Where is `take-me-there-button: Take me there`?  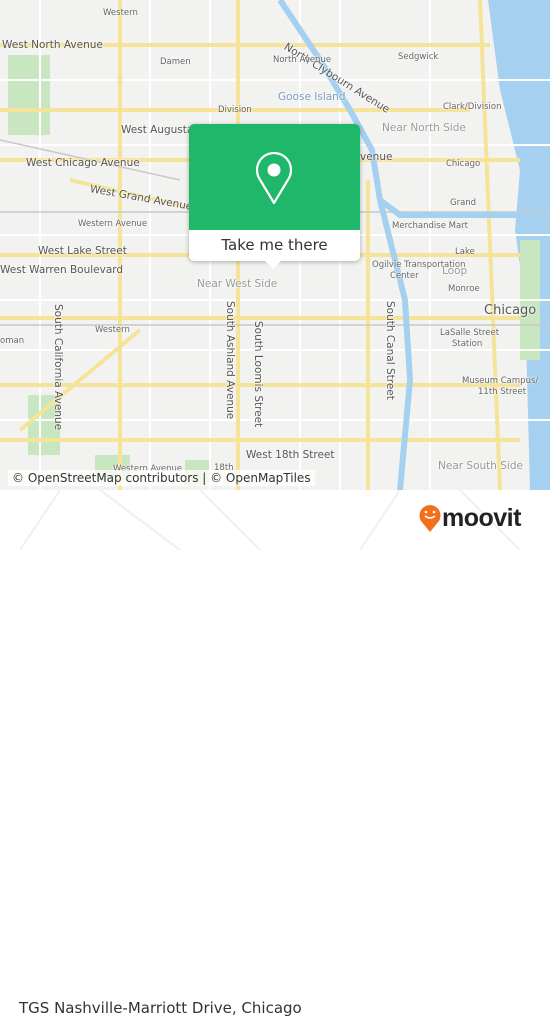 take-me-there-button: Take me there is located at coordinates (274, 245).